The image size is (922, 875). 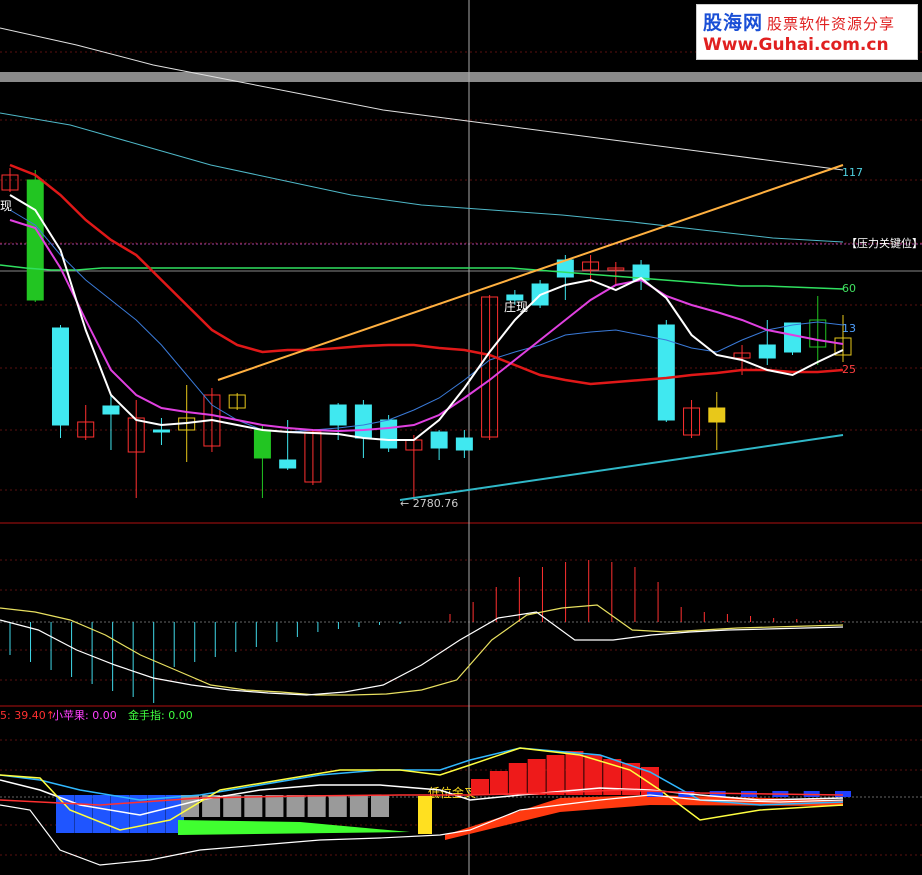 What do you see at coordinates (733, 23) in the screenshot?
I see `watermark-brand: 股海网` at bounding box center [733, 23].